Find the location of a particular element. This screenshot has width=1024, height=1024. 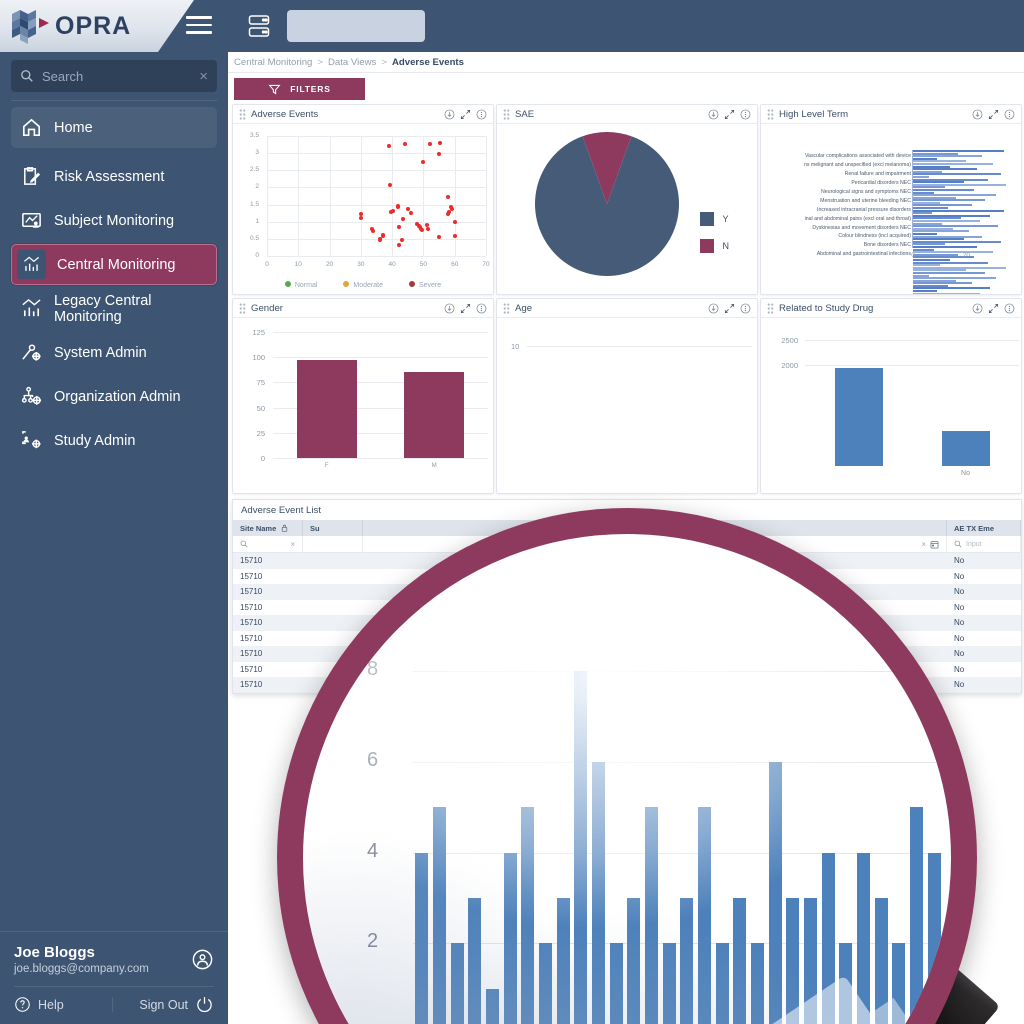

pie-legend: YN is located at coordinates (714, 239).